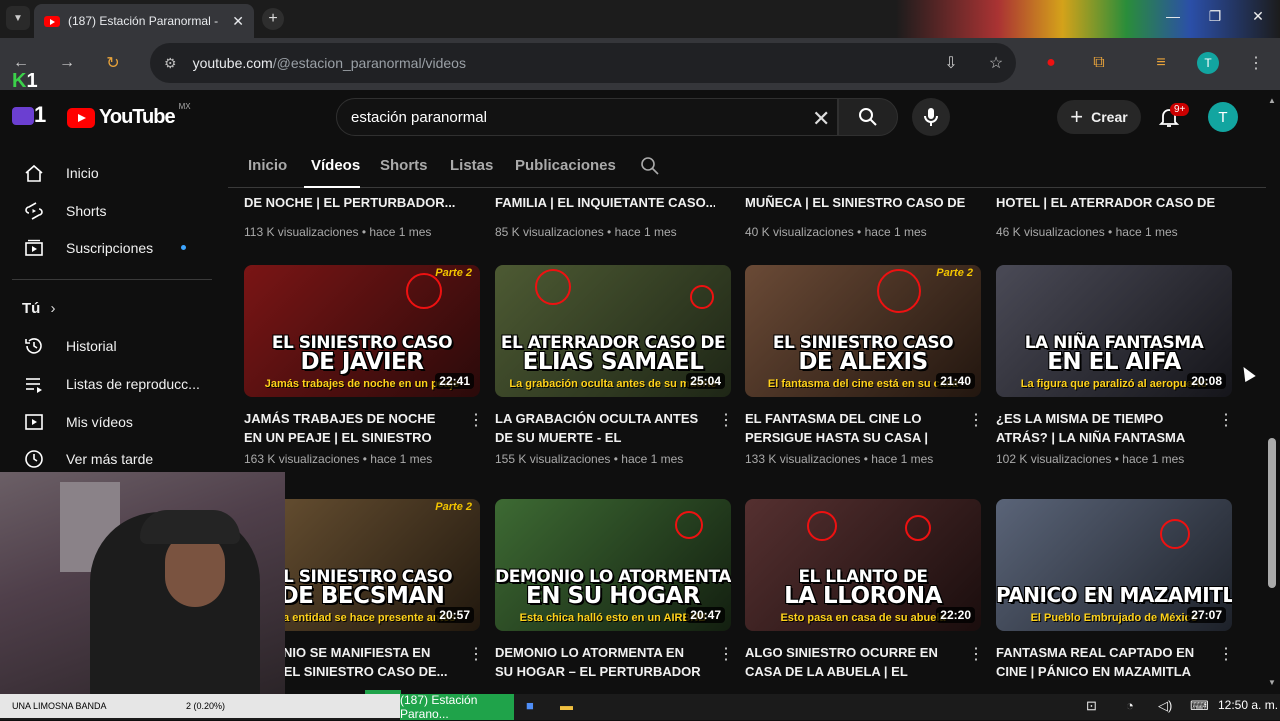 The height and width of the screenshot is (721, 1280). What do you see at coordinates (931, 117) in the screenshot?
I see `voice-search-button` at bounding box center [931, 117].